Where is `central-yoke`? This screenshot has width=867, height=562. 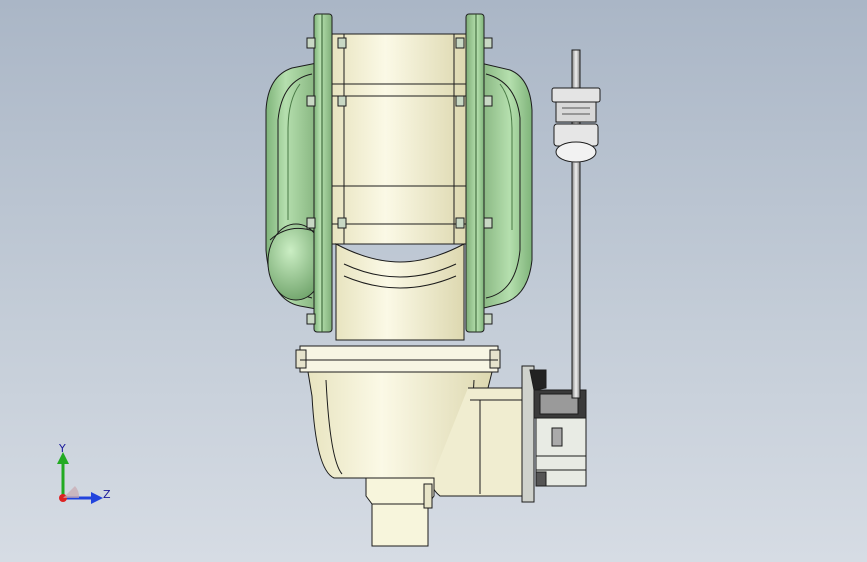 central-yoke is located at coordinates (399, 187).